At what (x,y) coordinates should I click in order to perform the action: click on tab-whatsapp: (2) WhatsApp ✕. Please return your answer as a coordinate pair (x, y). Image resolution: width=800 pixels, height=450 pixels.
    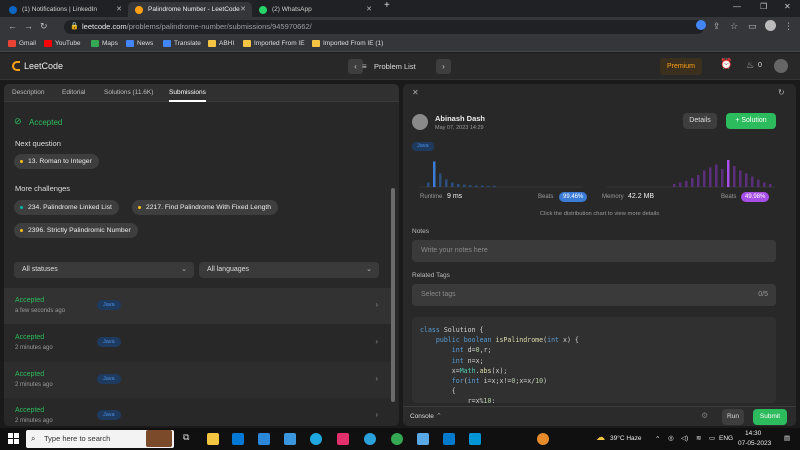
    Looking at the image, I should click on (315, 9).